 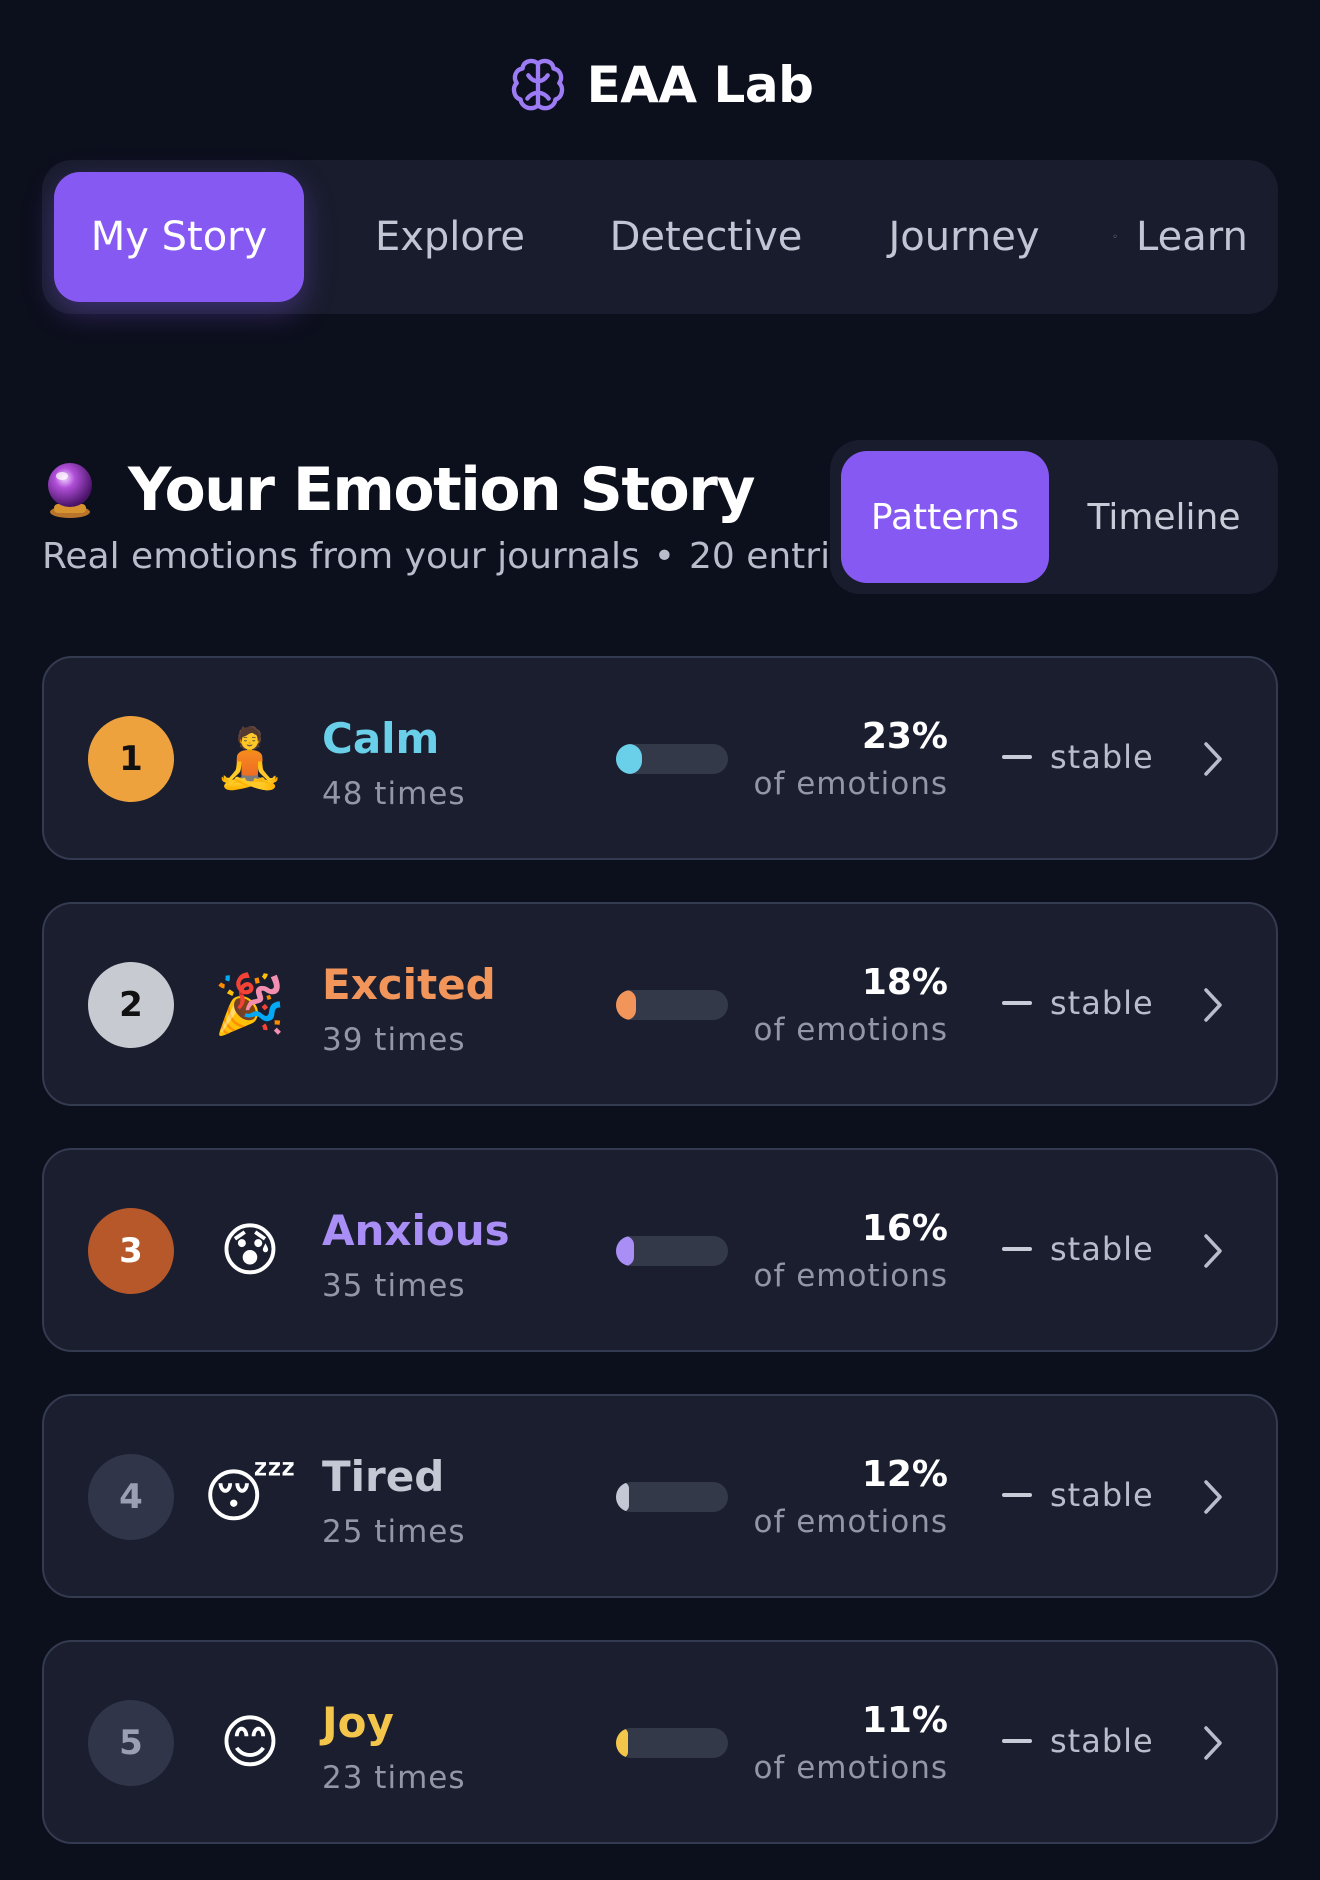 I want to click on emotion-percent: 23%, so click(x=904, y=736).